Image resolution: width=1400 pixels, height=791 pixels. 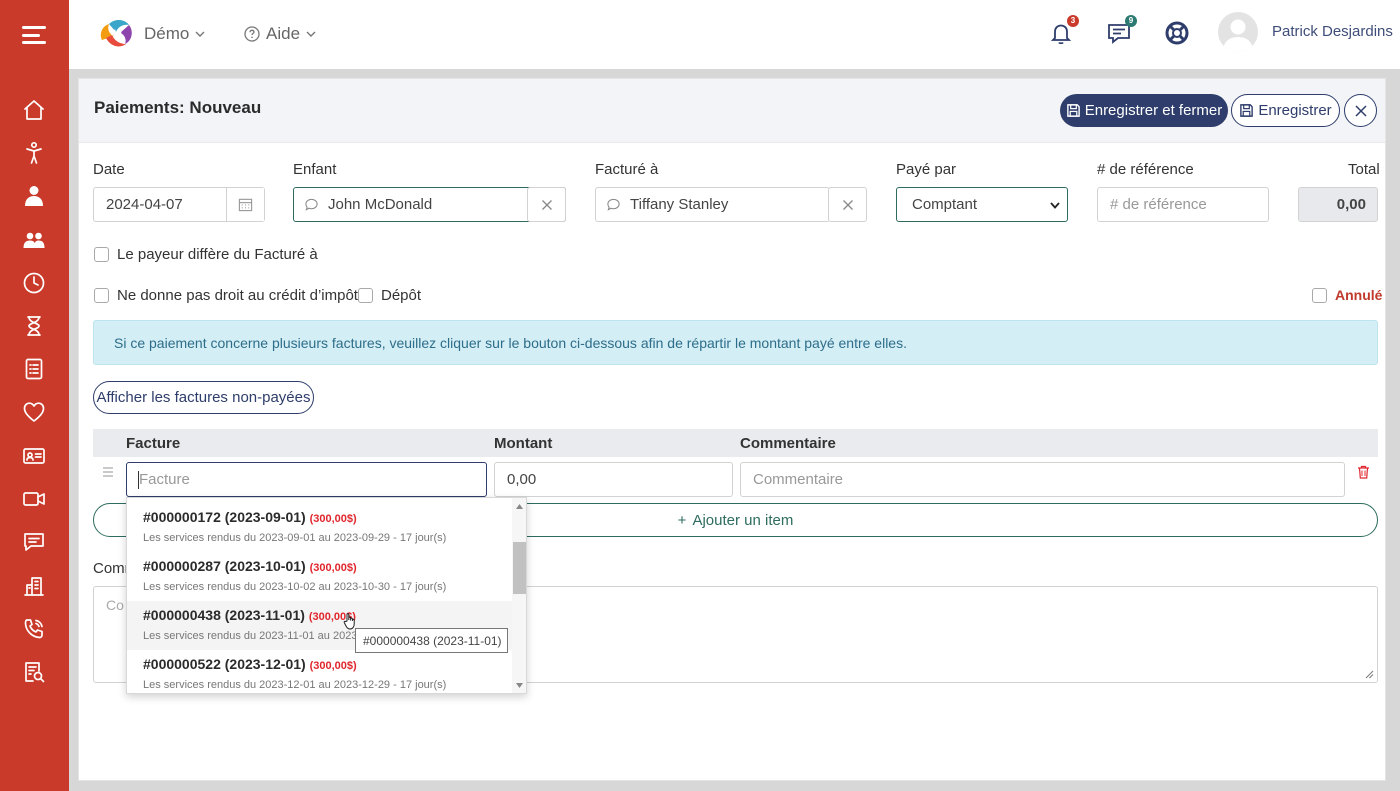 What do you see at coordinates (101, 254) in the screenshot?
I see `payer-differs-checkbox` at bounding box center [101, 254].